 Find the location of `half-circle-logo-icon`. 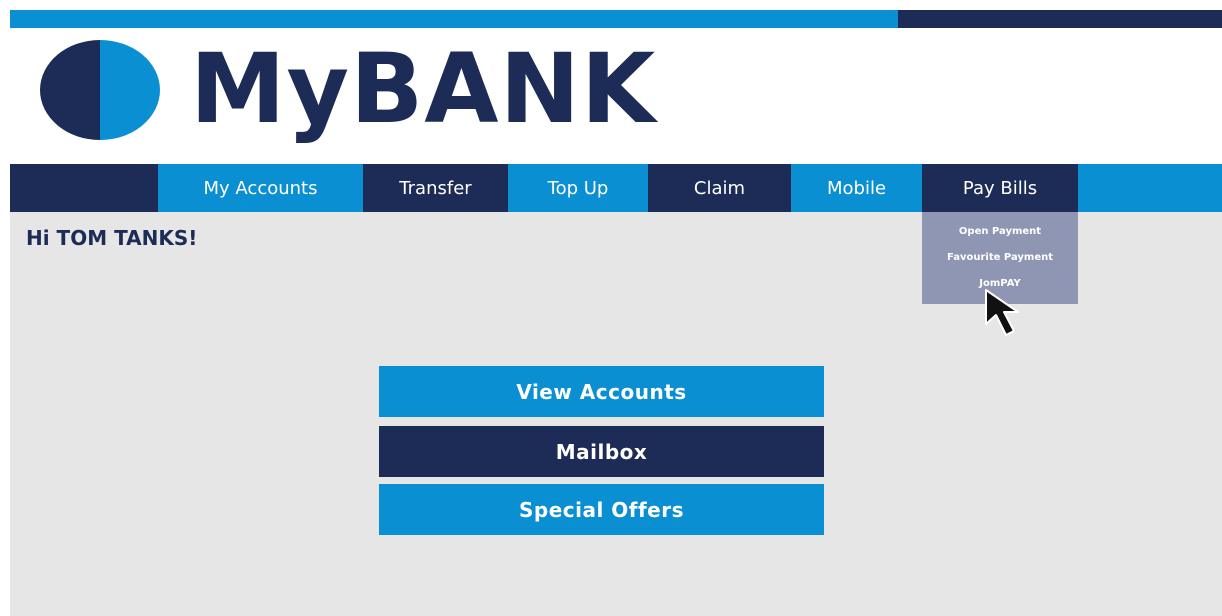

half-circle-logo-icon is located at coordinates (100, 90).